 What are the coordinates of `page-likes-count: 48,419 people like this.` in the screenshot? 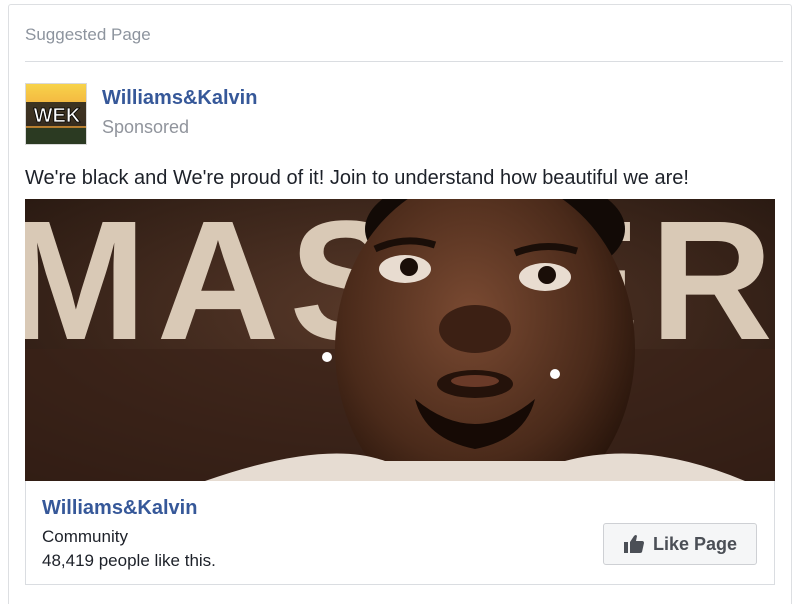 It's located at (129, 560).